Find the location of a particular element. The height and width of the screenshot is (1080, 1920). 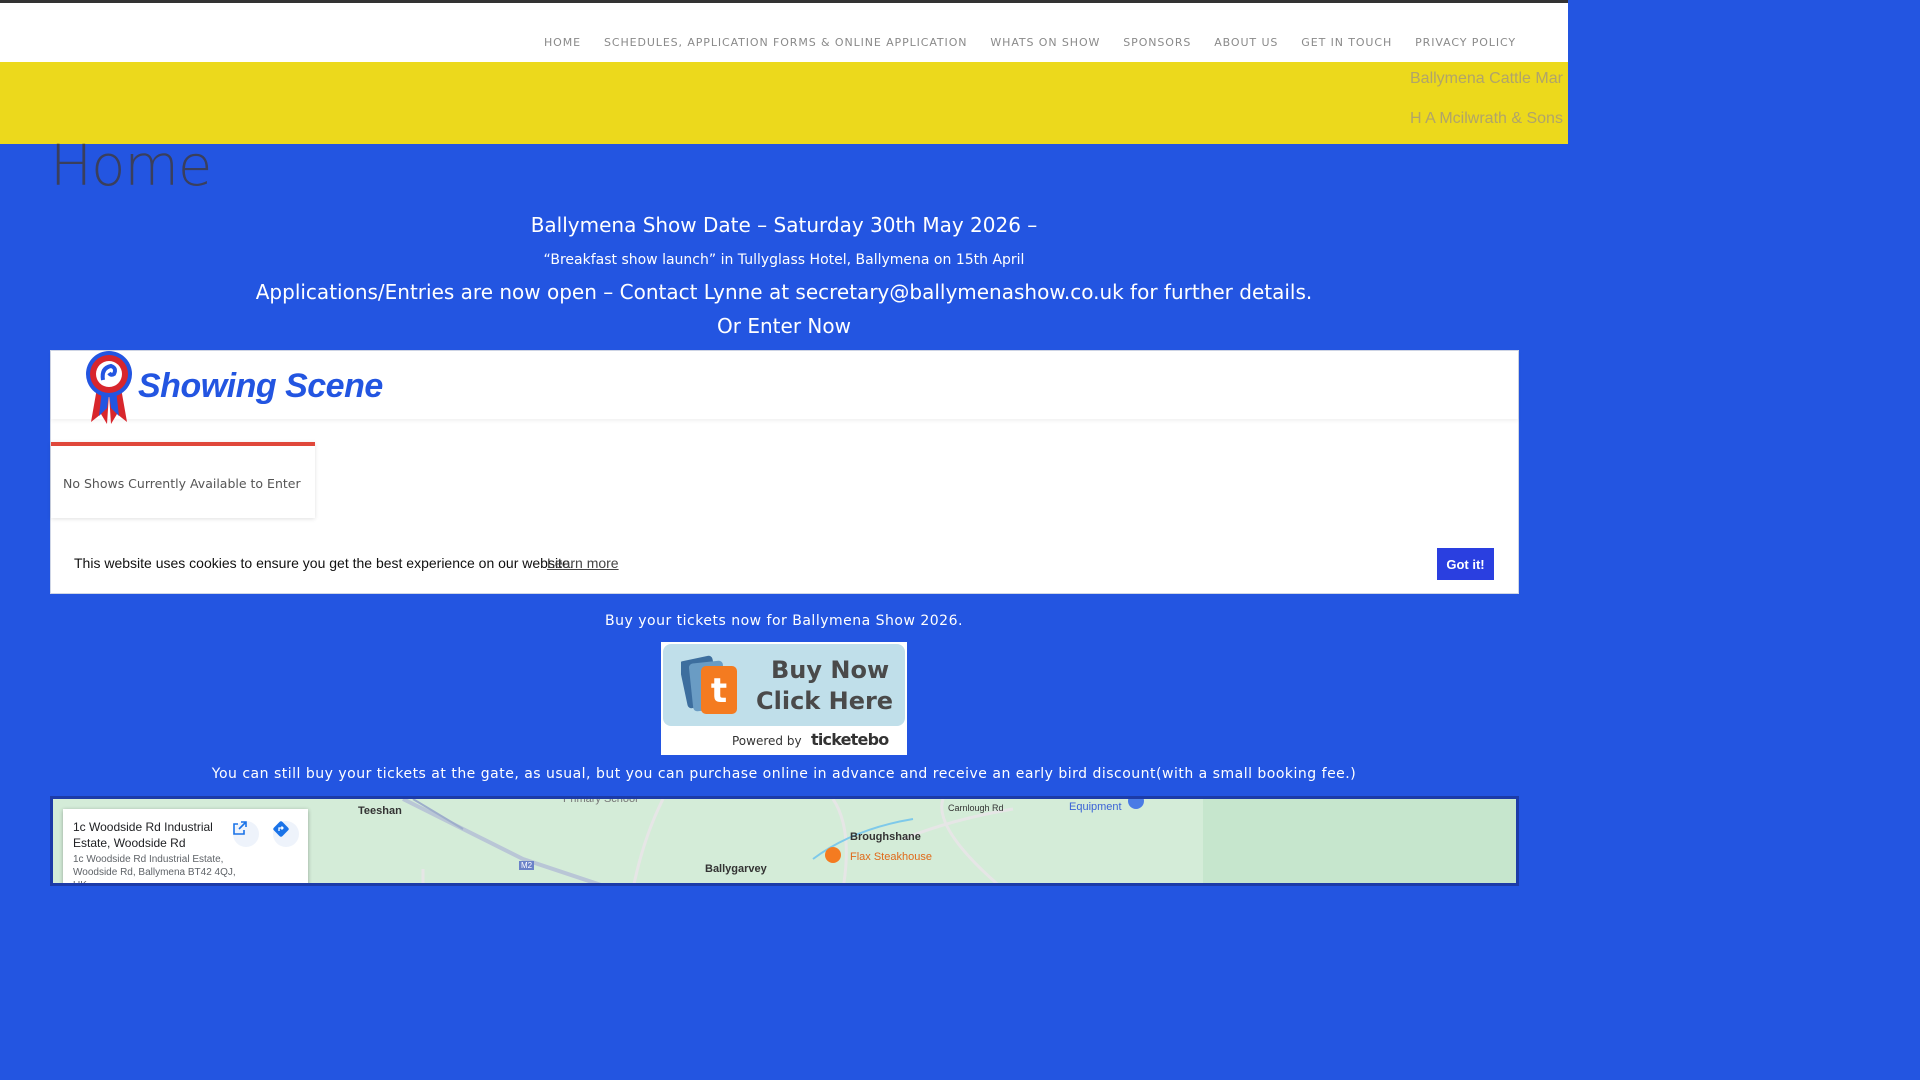

nav-home: HOME is located at coordinates (562, 42).